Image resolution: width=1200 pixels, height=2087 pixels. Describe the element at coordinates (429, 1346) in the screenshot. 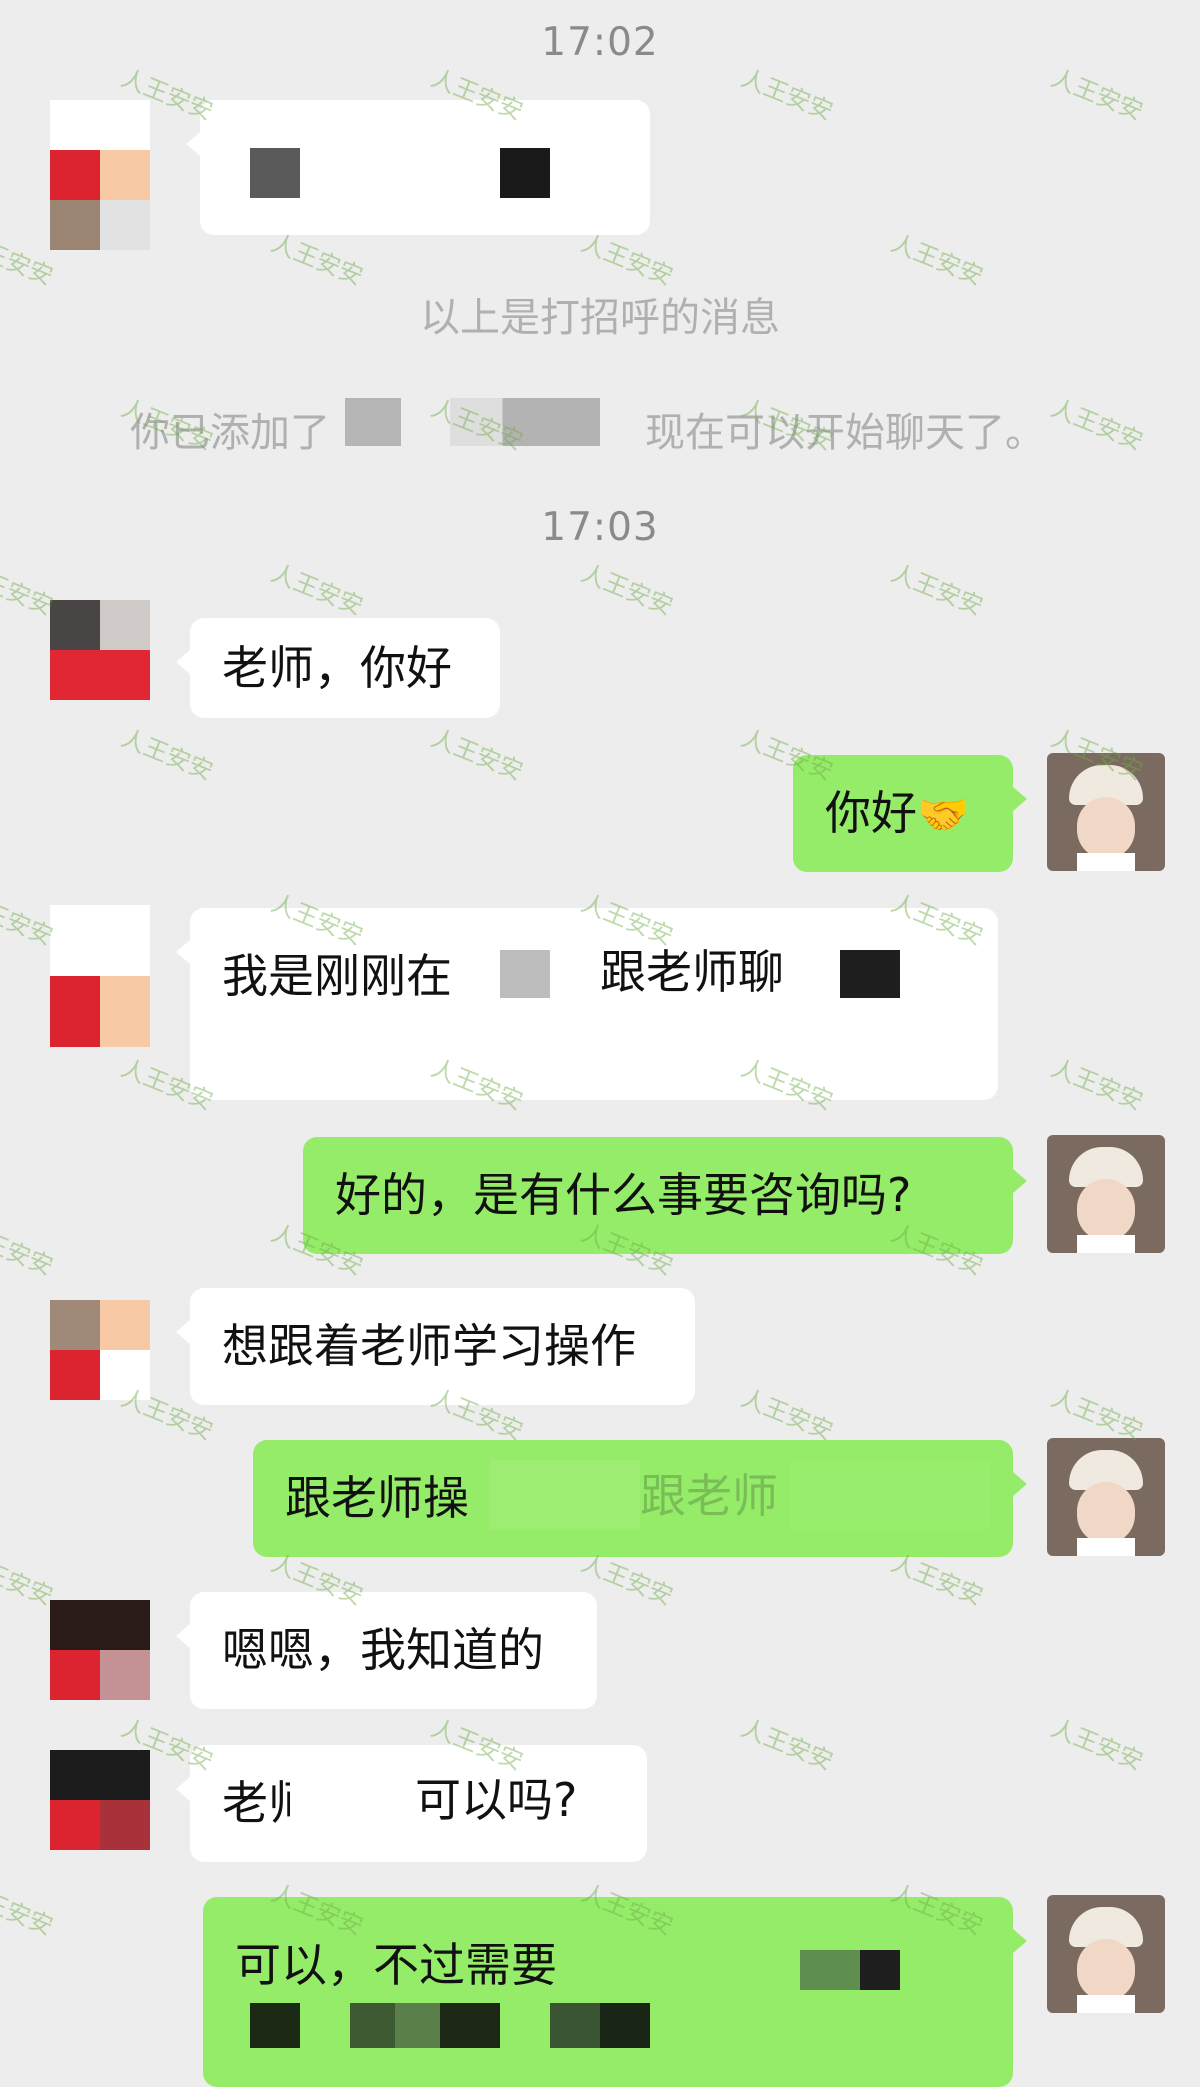

I see `message-text: 想跟着老师学习操作` at that location.